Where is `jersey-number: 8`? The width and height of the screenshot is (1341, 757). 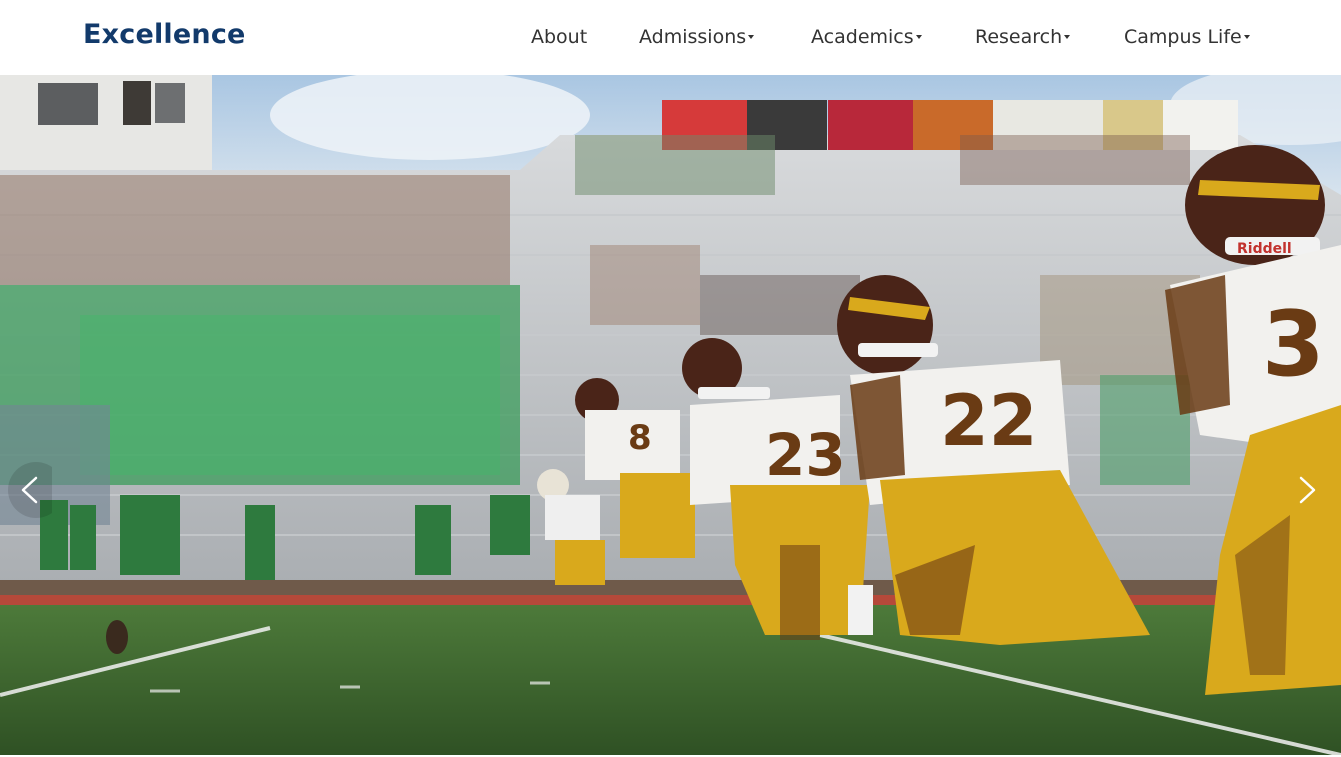 jersey-number: 8 is located at coordinates (640, 438).